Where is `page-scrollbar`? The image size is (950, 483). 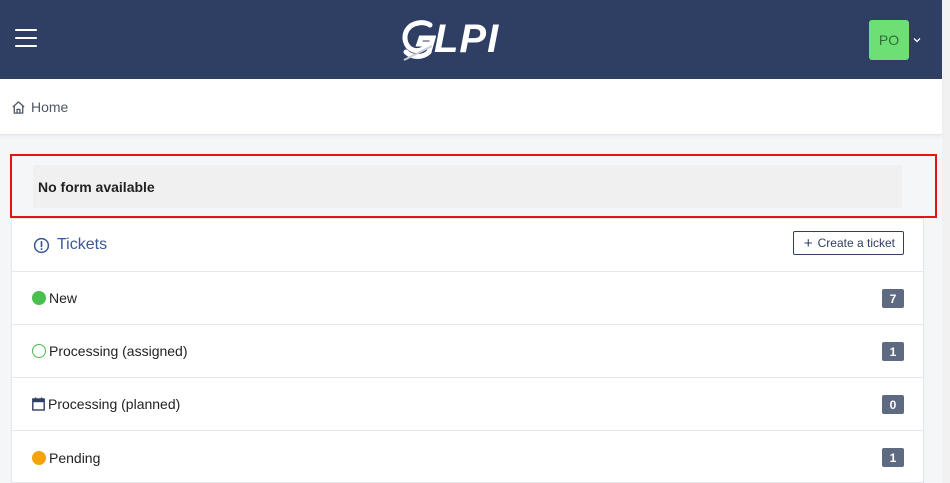
page-scrollbar is located at coordinates (946, 241).